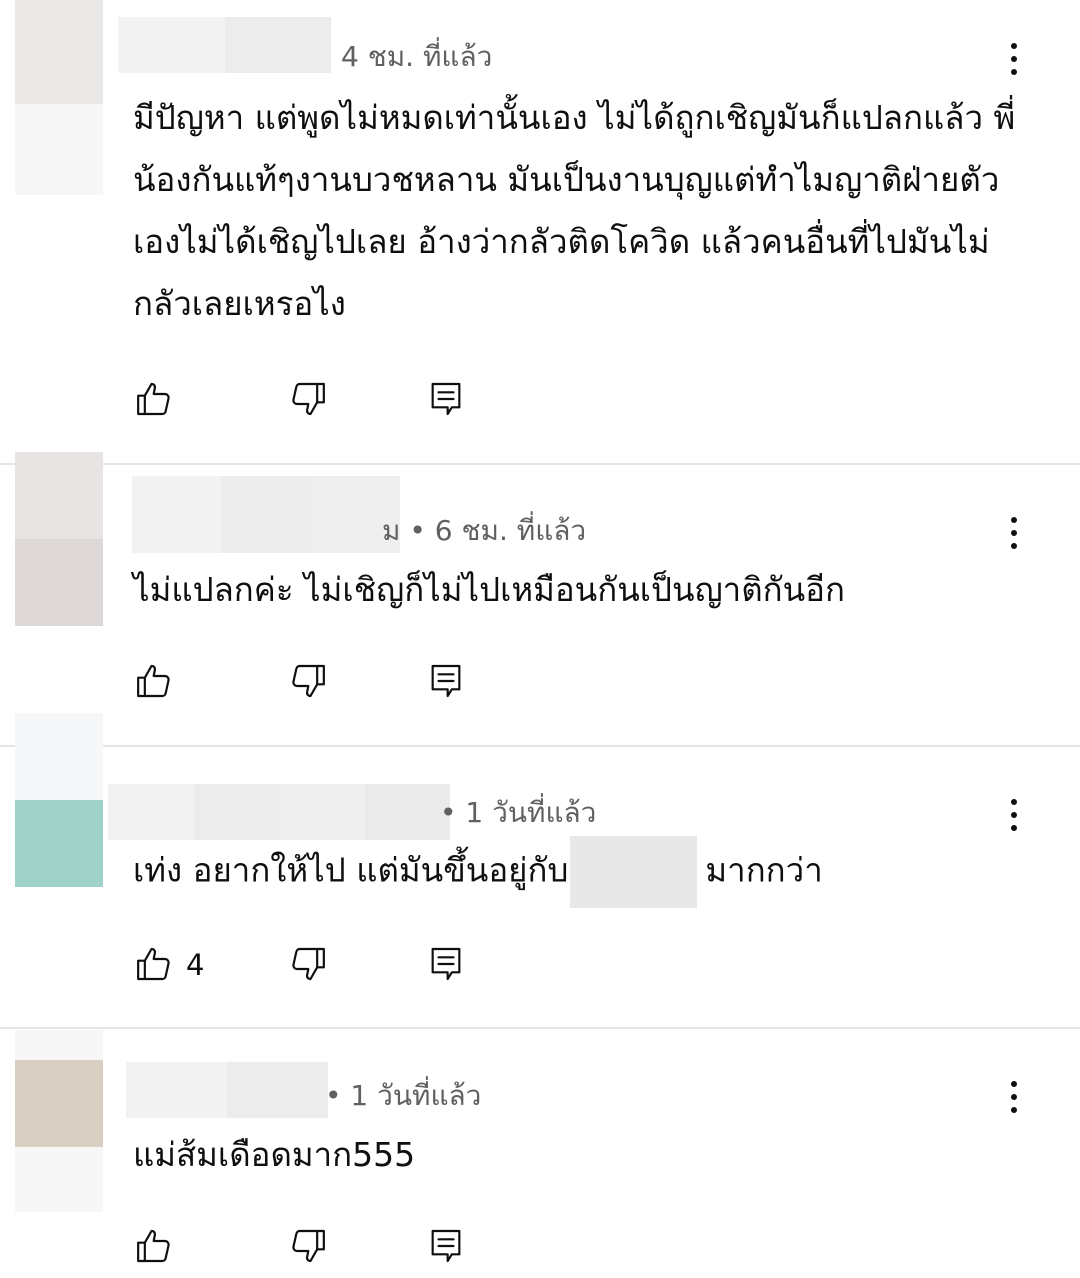  Describe the element at coordinates (351, 870) in the screenshot. I see `comment-text-part: เท่ง อยากให้ไป แต่มันขึ้นอยู่กับ` at that location.